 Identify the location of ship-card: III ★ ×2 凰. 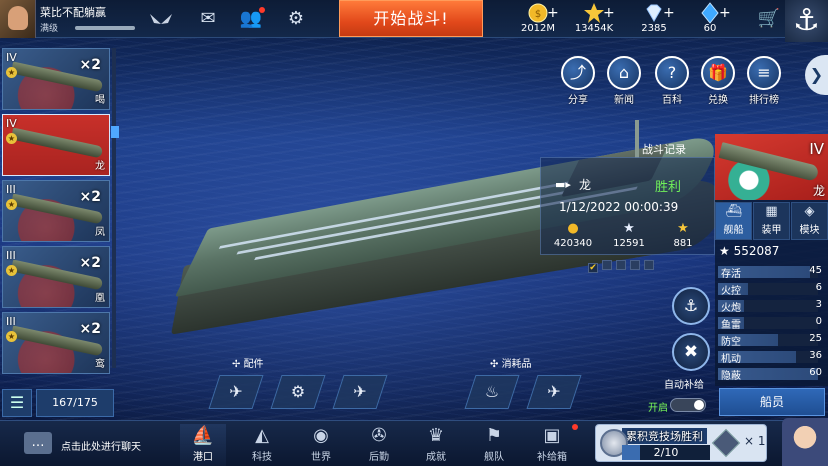
(56, 277).